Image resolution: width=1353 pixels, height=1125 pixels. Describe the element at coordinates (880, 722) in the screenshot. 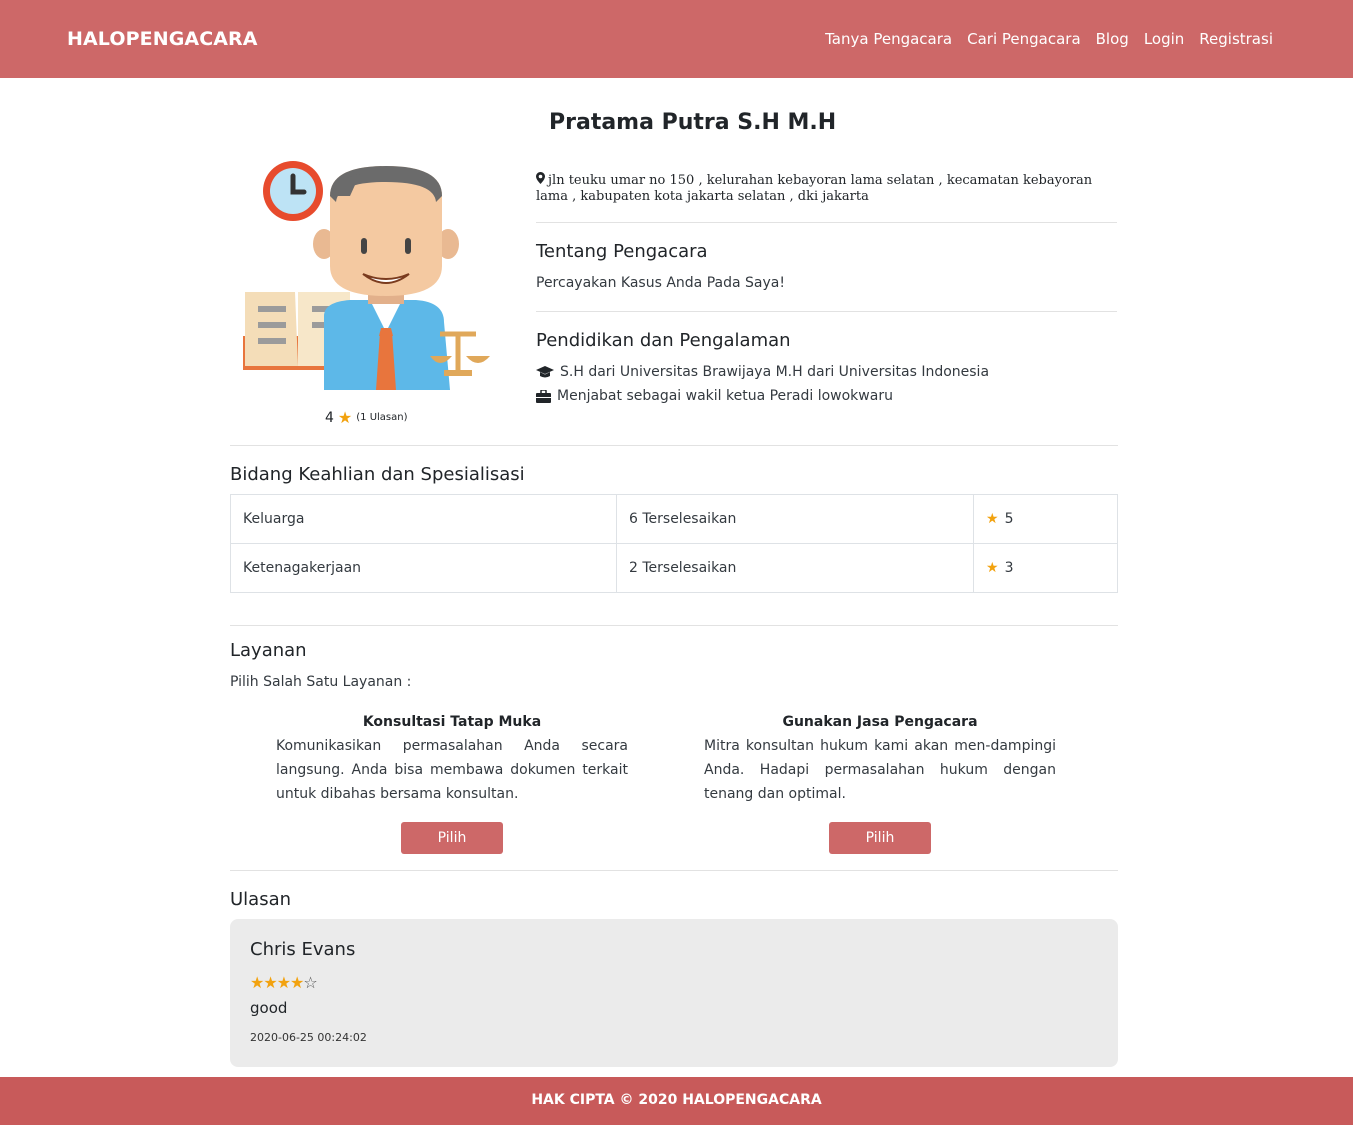

I see `service-title-jasa-pengacara: Gunakan Jasa Pengacara` at that location.